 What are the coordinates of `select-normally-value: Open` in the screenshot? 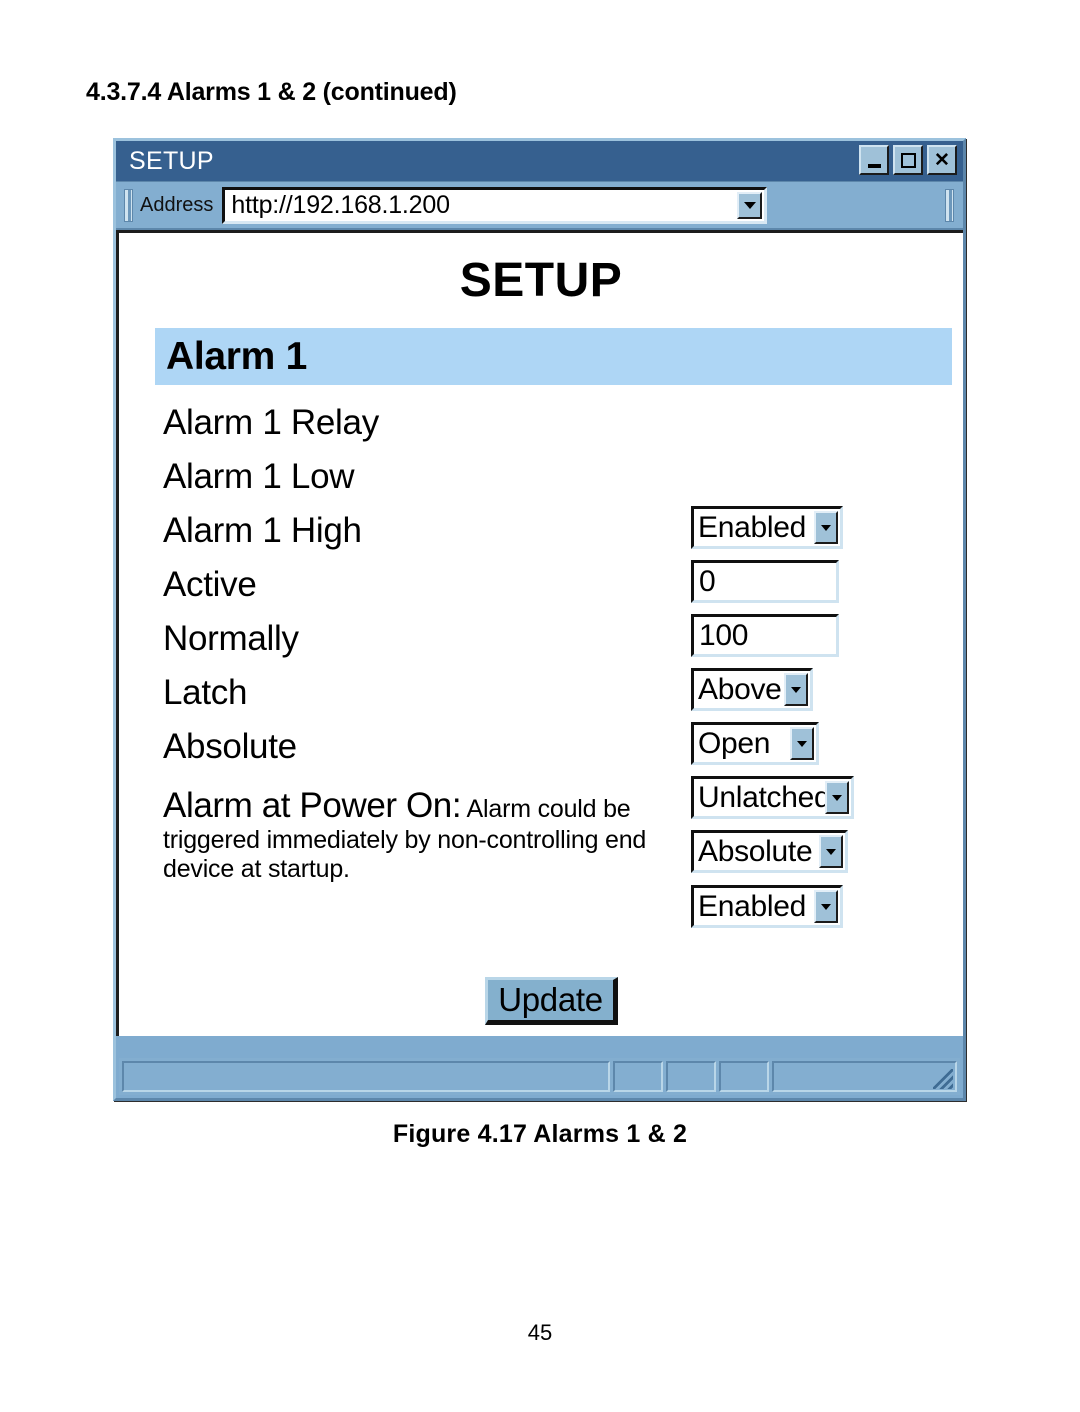 It's located at (734, 743).